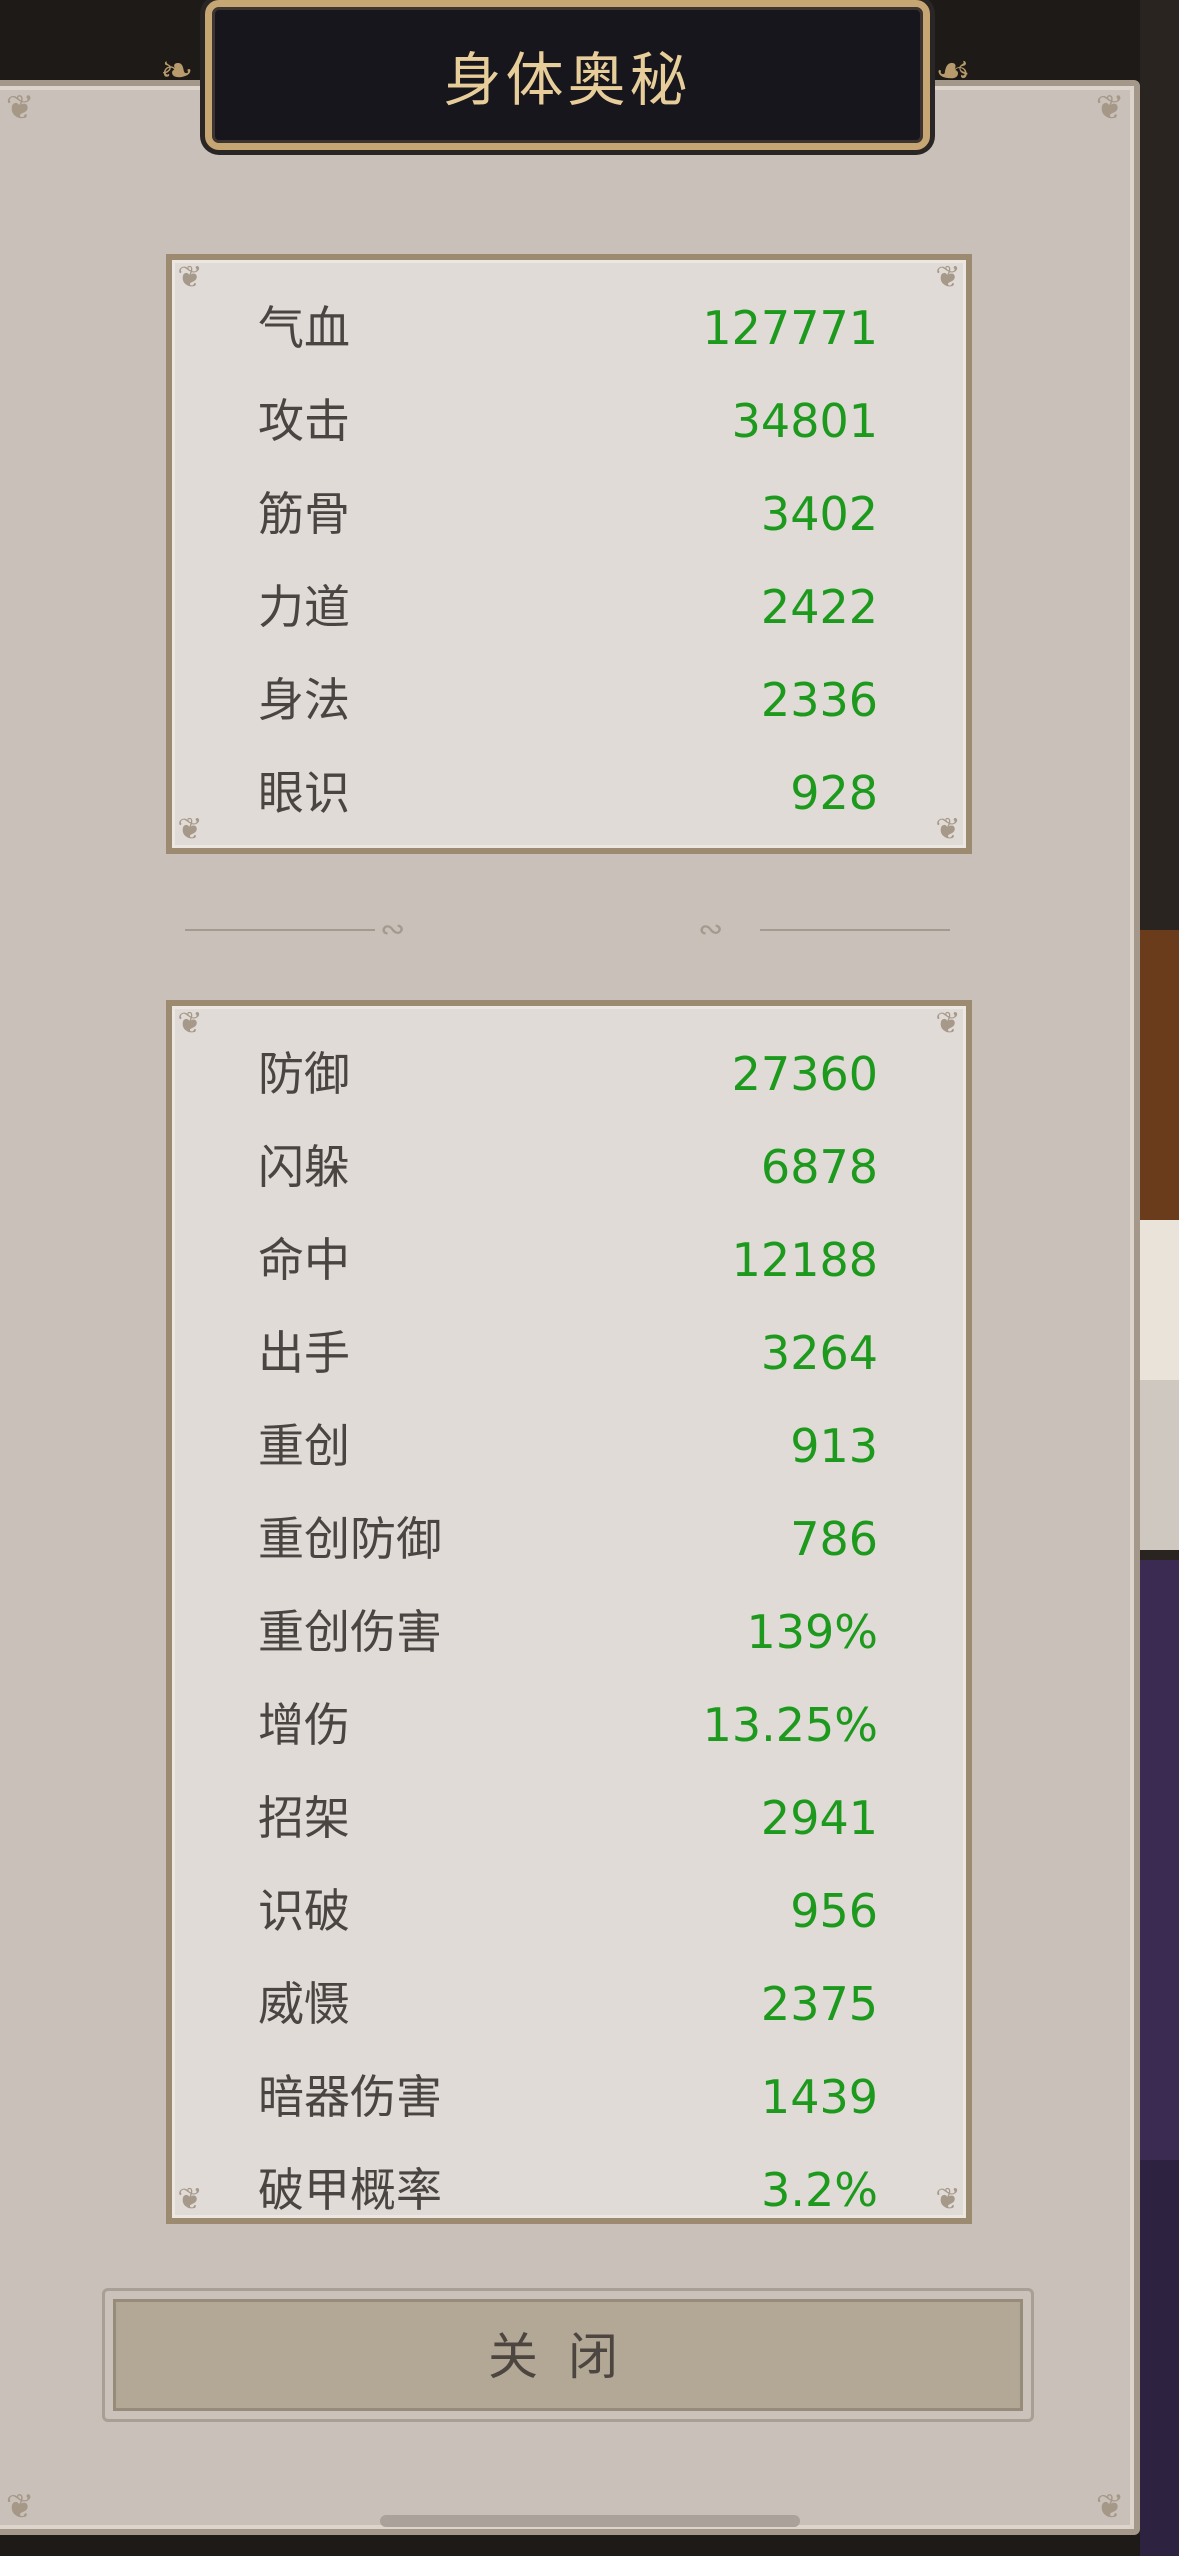 This screenshot has height=2556, width=1179. What do you see at coordinates (350, 1539) in the screenshot?
I see `stat-label: 重创防御` at bounding box center [350, 1539].